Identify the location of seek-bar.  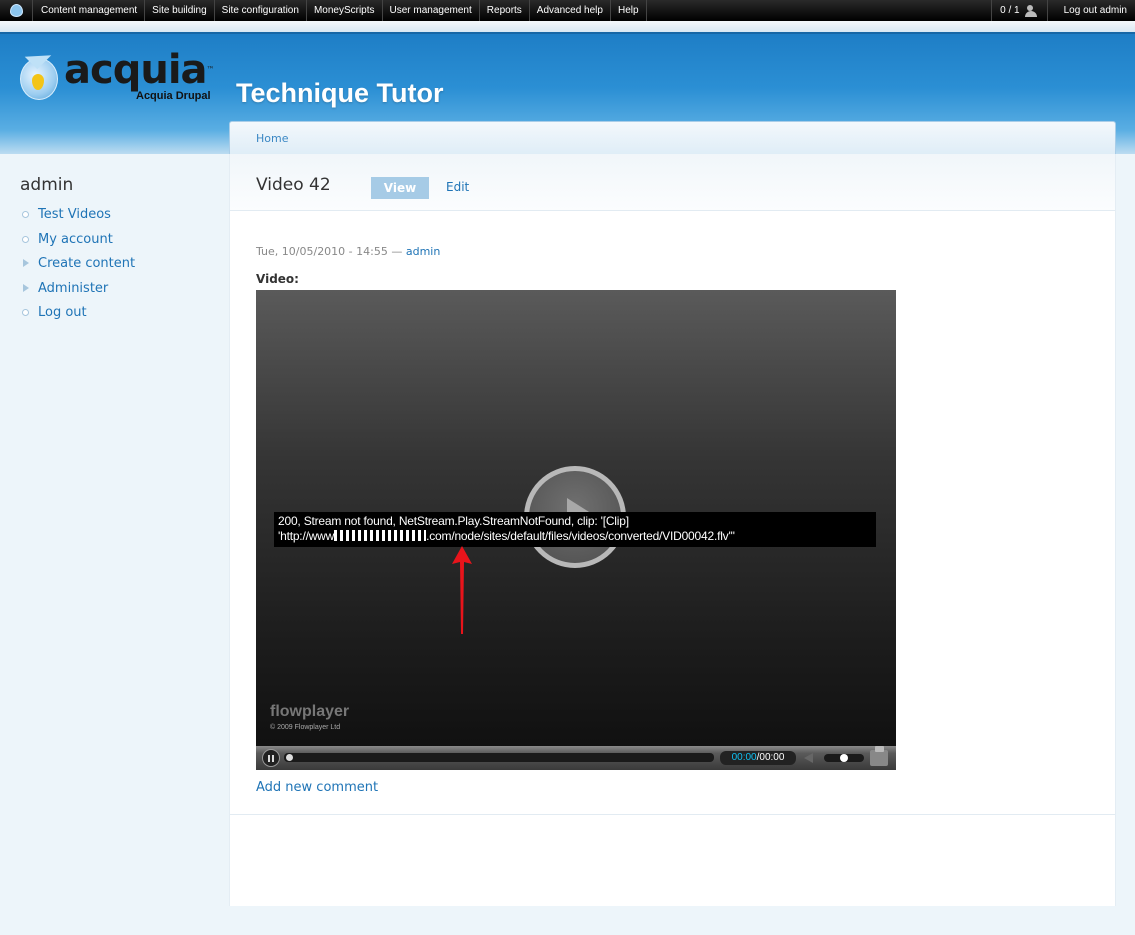
(499, 757).